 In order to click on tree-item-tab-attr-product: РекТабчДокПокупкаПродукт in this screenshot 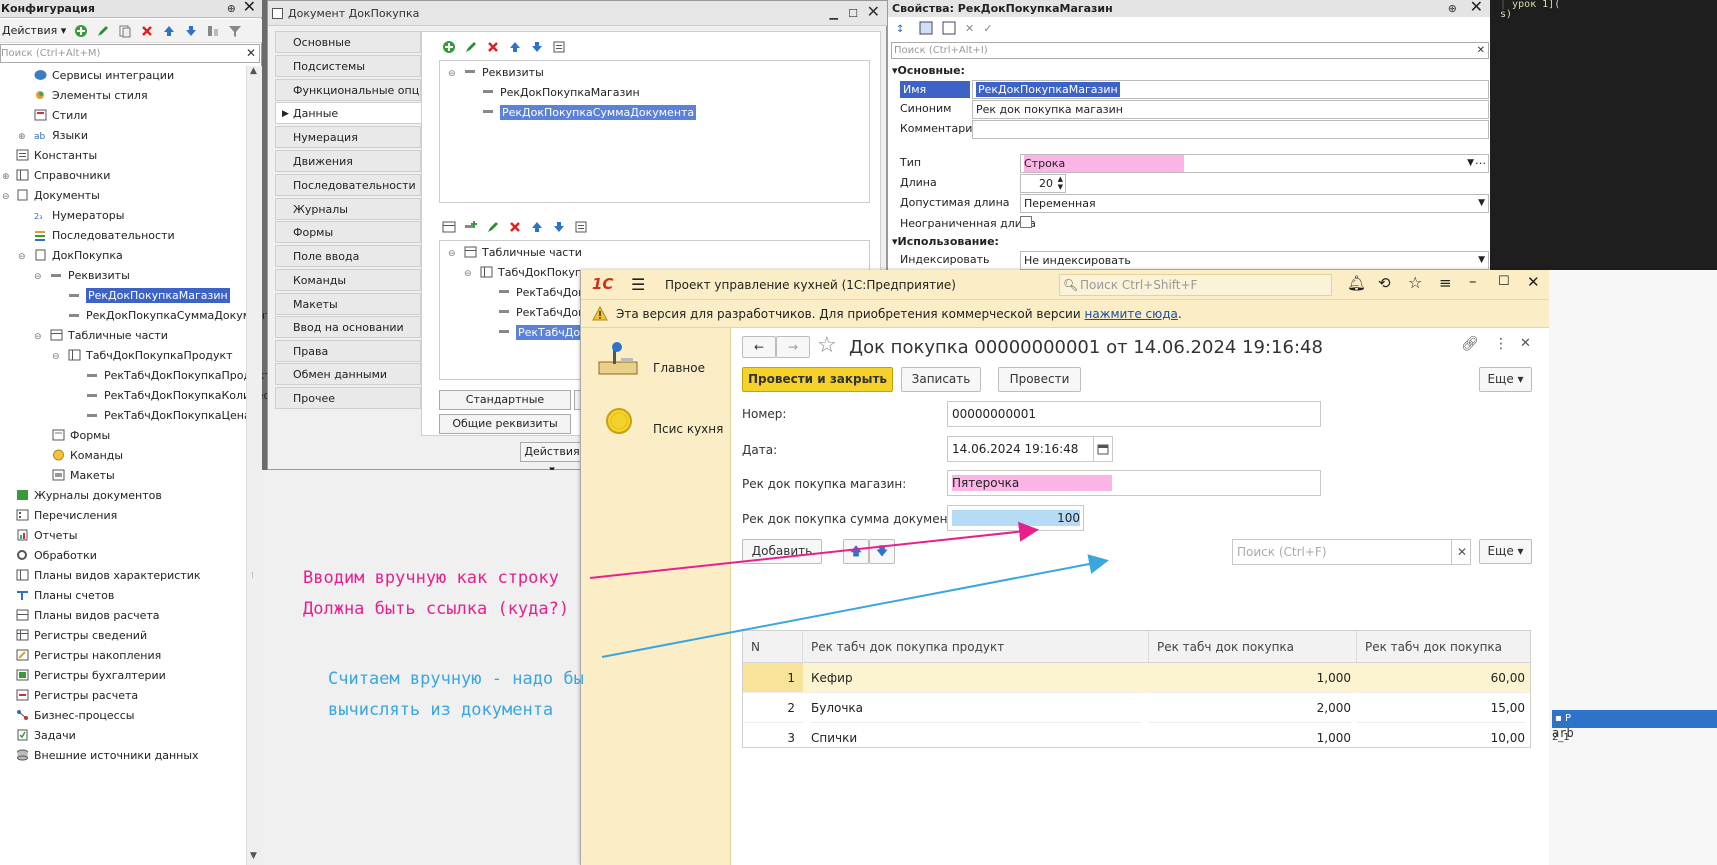, I will do `click(178, 376)`.